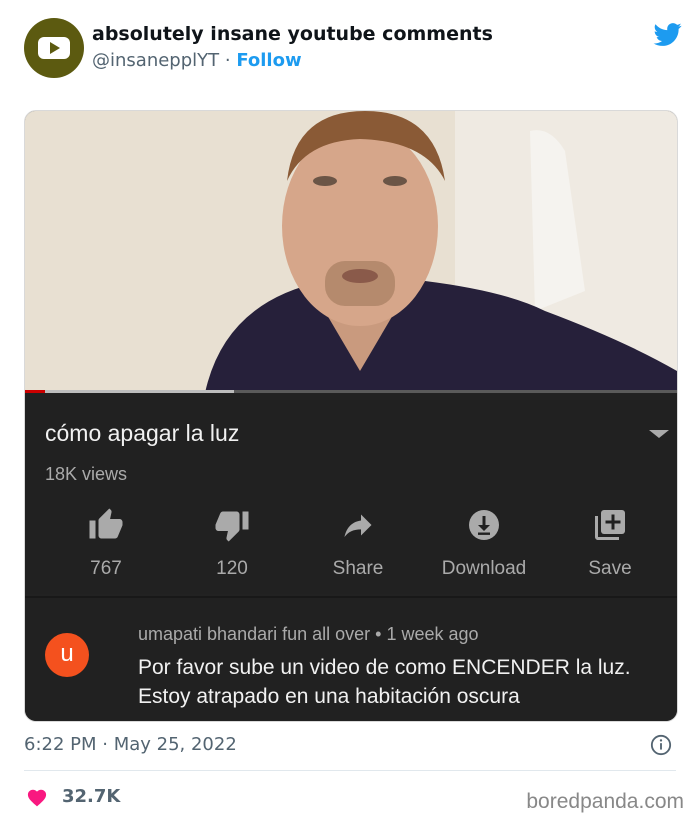 The width and height of the screenshot is (700, 824). What do you see at coordinates (358, 525) in the screenshot?
I see `share-icon` at bounding box center [358, 525].